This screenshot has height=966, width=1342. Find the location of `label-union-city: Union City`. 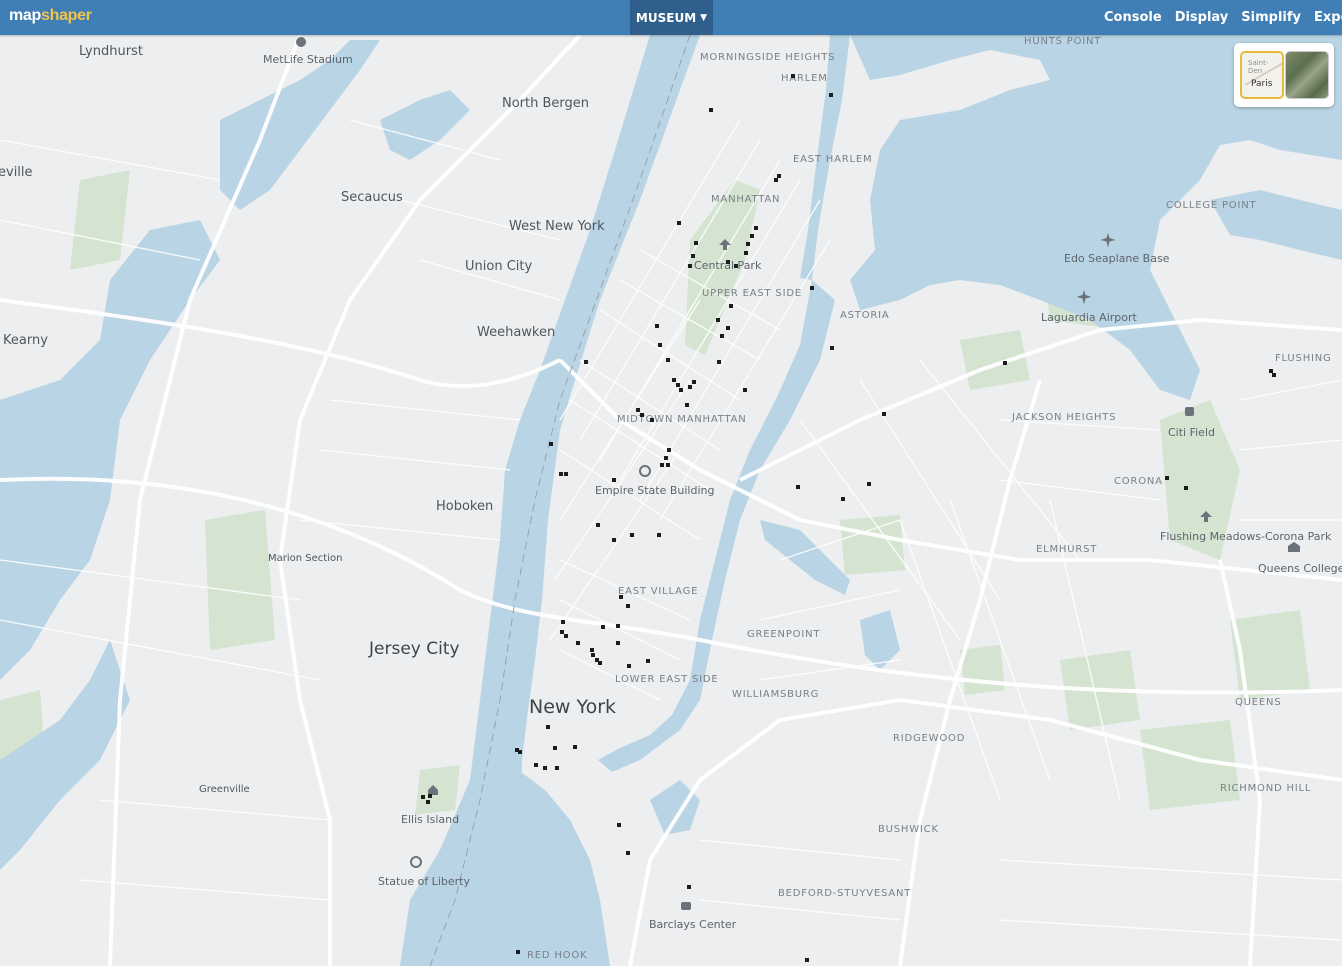

label-union-city: Union City is located at coordinates (498, 266).